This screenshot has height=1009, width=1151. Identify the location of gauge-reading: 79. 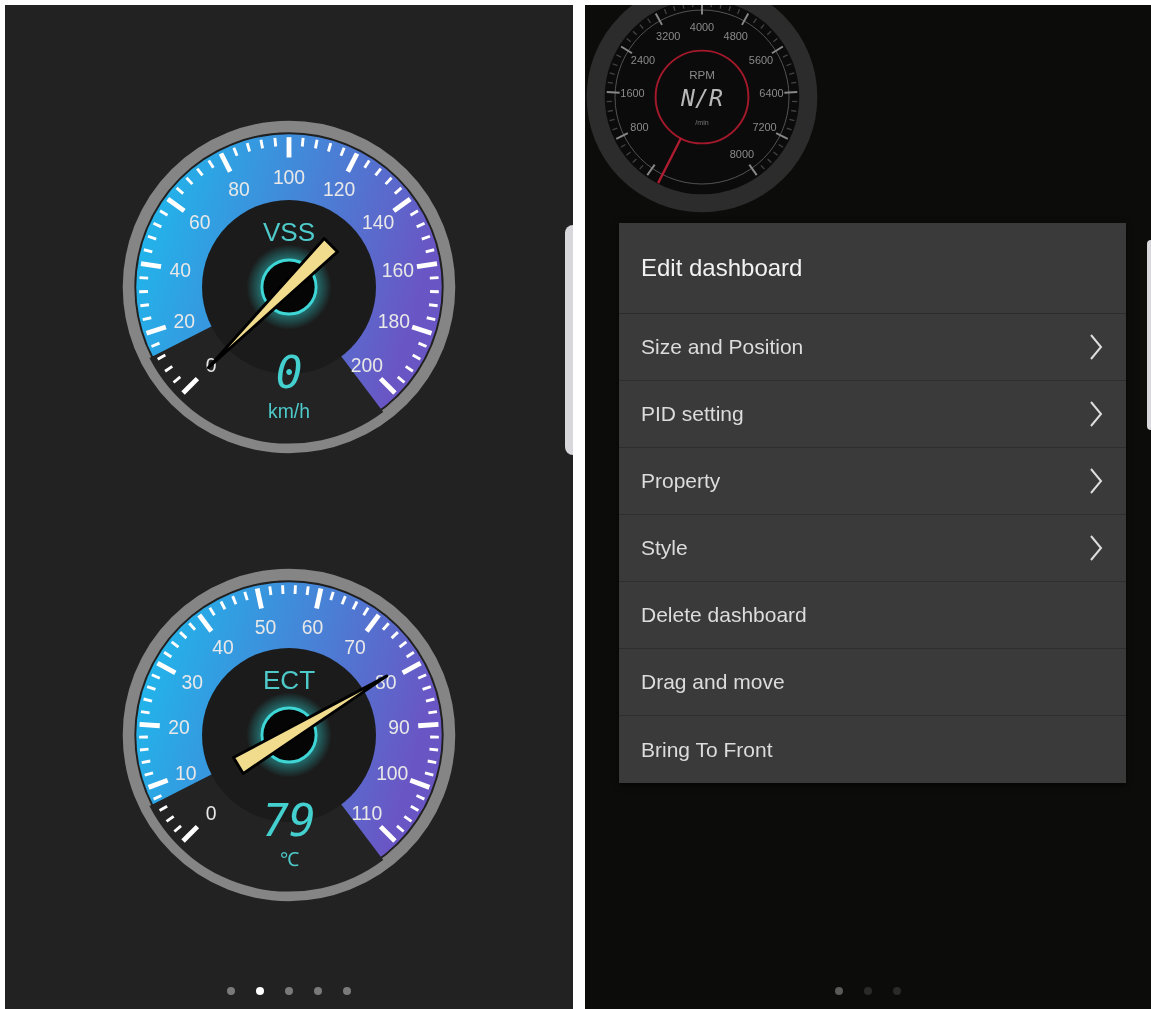
(289, 820).